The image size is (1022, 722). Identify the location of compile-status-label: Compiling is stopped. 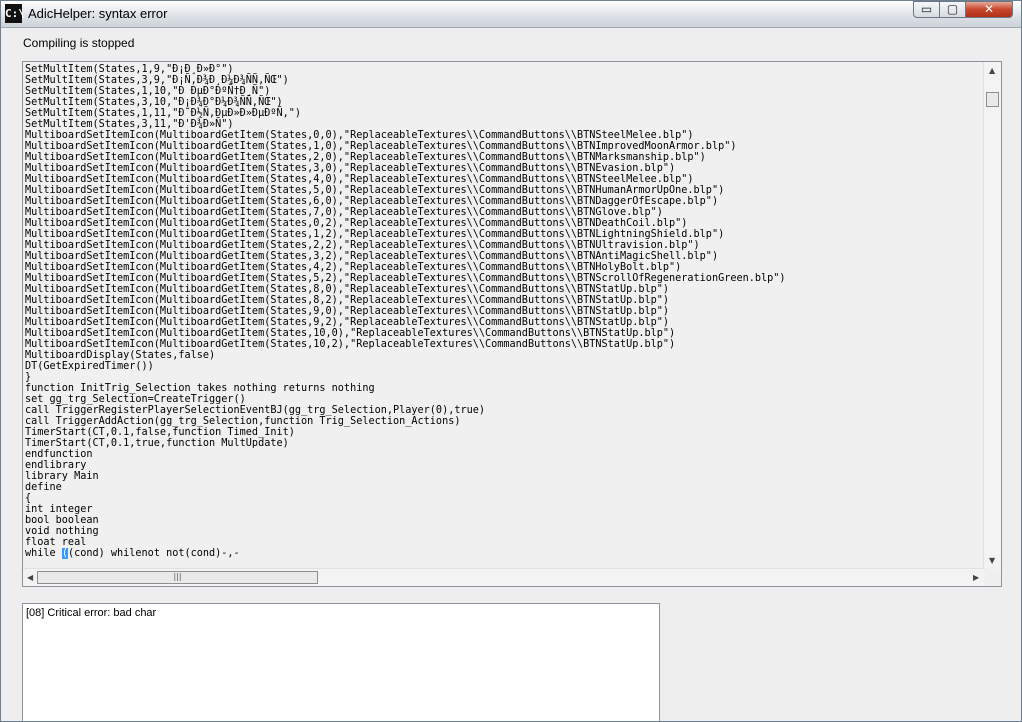
(79, 43).